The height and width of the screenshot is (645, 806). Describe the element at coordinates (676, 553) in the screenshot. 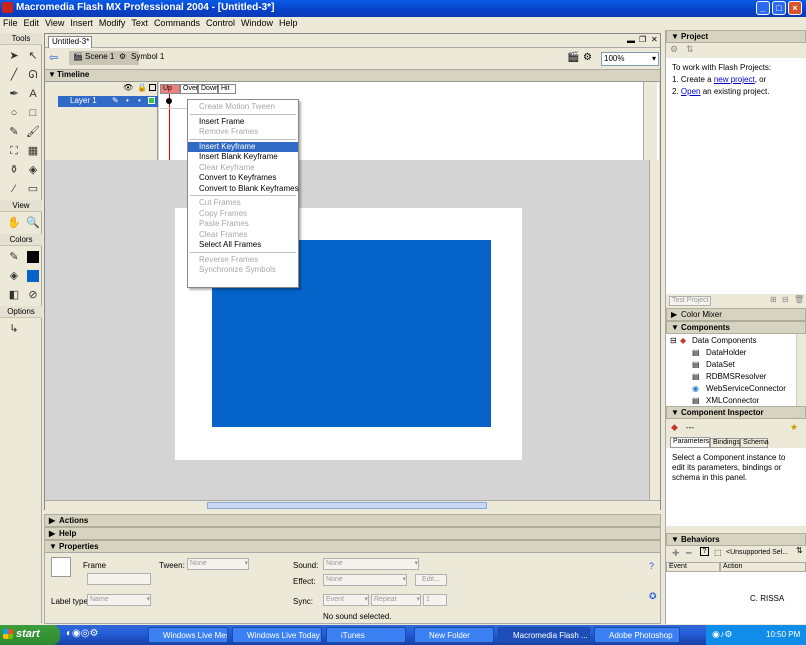

I see `add-behavior-icon: ✚` at that location.